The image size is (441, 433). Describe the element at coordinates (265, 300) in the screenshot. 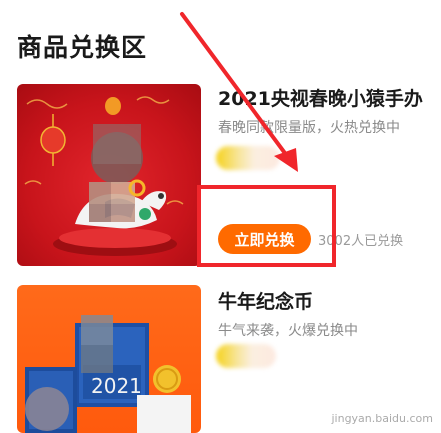

I see `product-name: 牛年纪念币` at that location.